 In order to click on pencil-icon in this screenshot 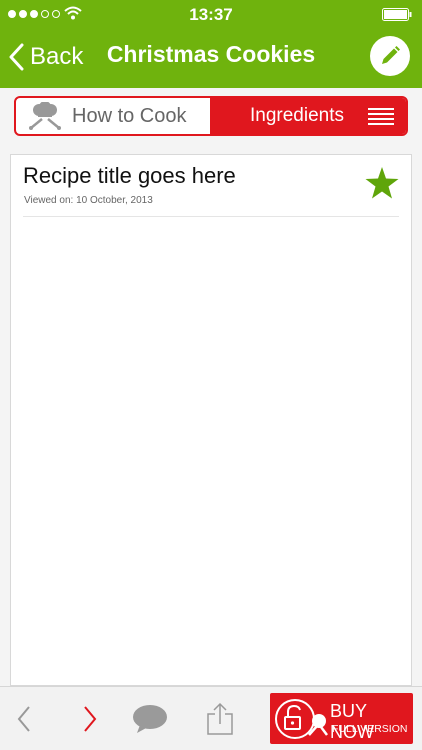, I will do `click(391, 55)`.